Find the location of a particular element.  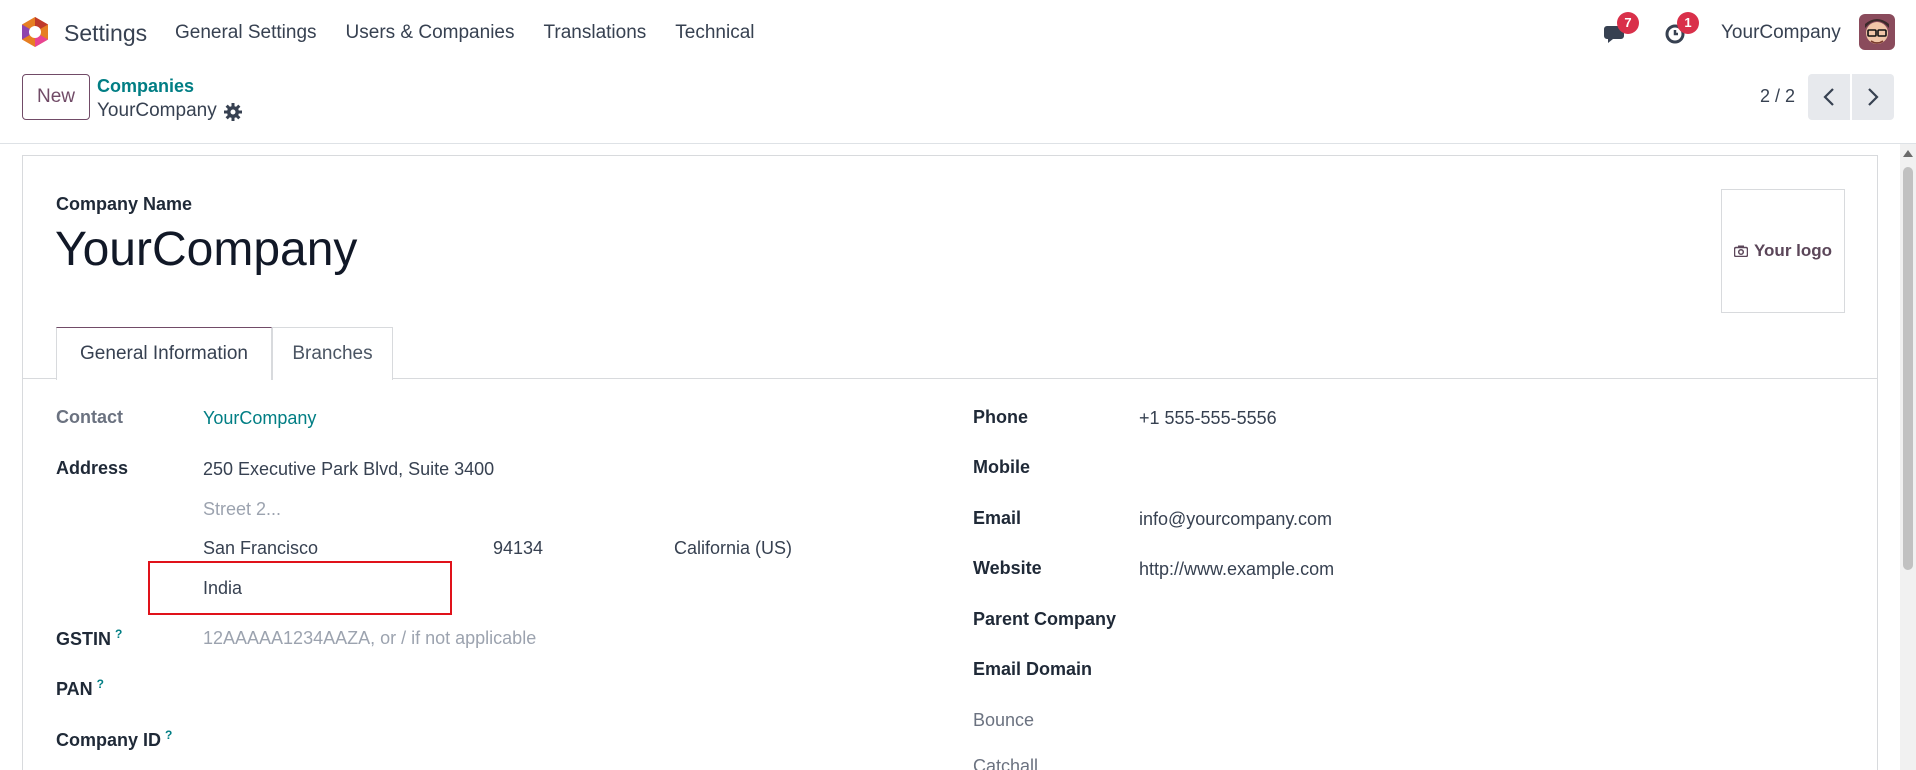

website-field: http://www.example.com is located at coordinates (1236, 569).